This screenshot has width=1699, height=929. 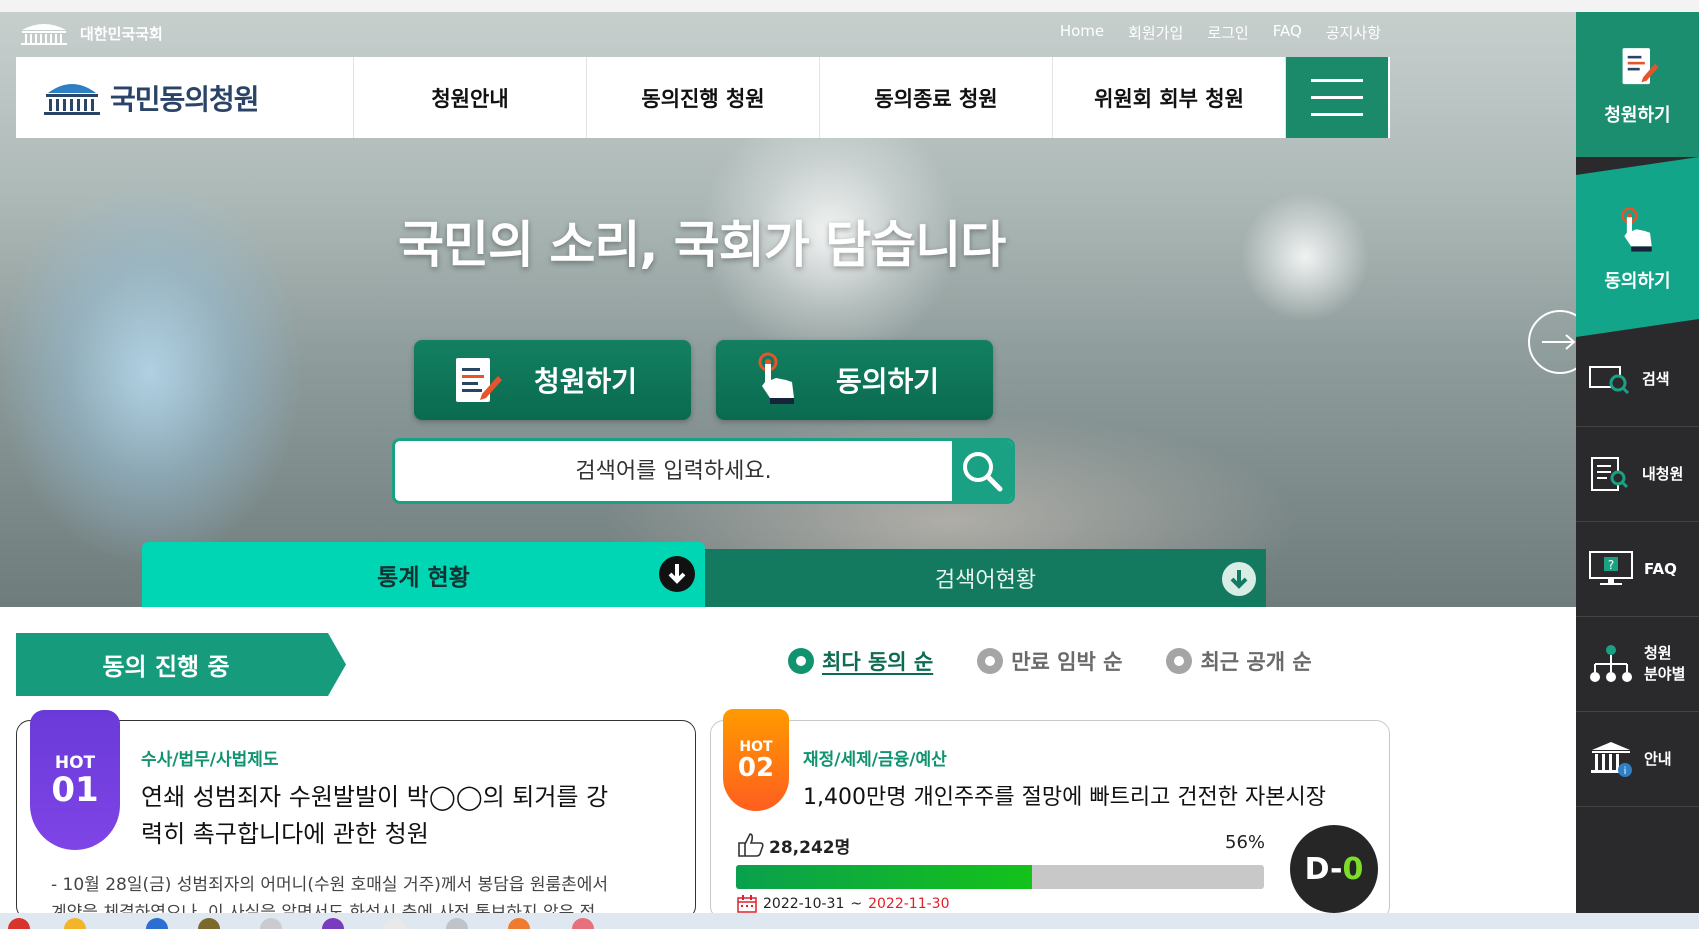 What do you see at coordinates (1625, 771) in the screenshot?
I see `svg-text: i` at bounding box center [1625, 771].